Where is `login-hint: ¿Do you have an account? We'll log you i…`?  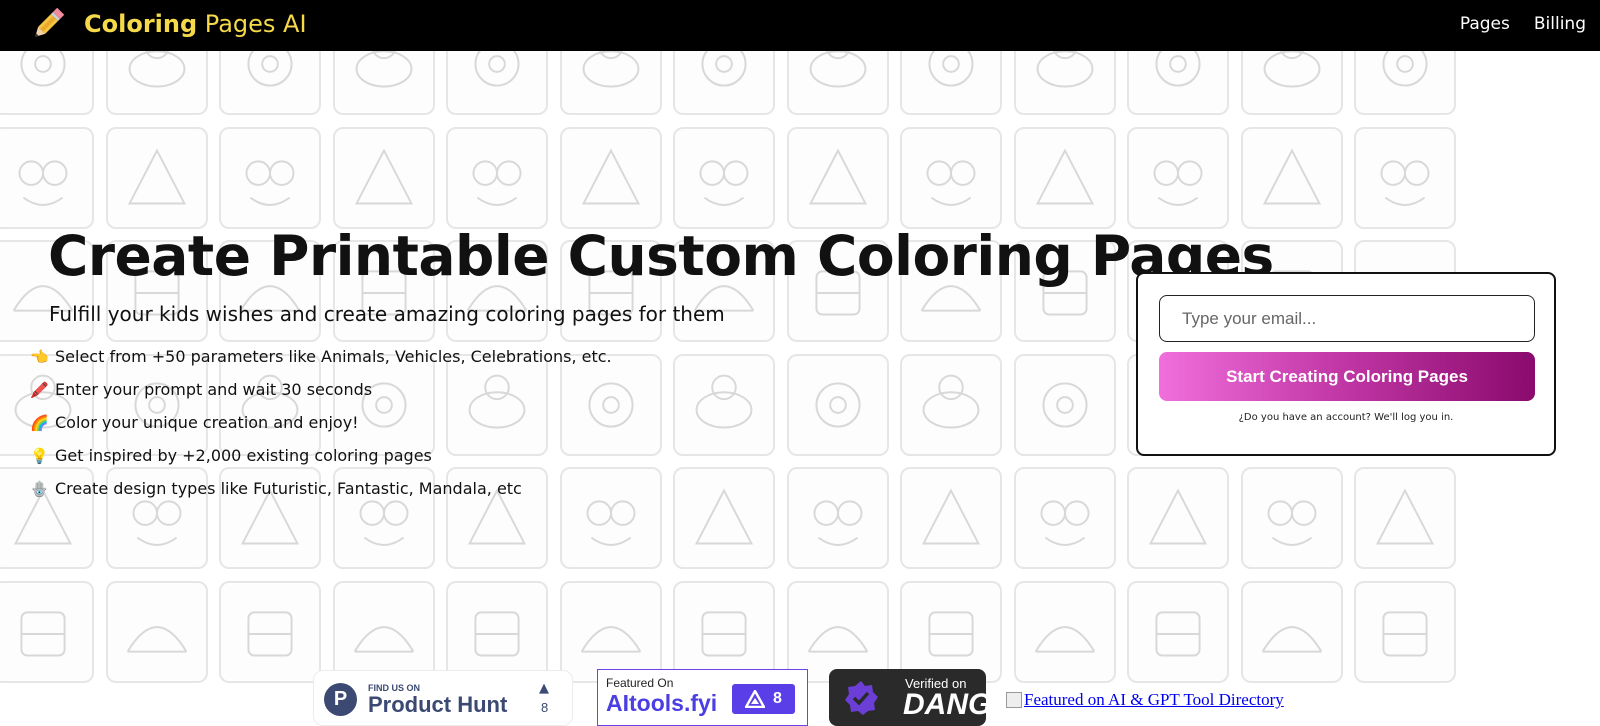 login-hint: ¿Do you have an account? We'll log you i… is located at coordinates (1346, 417).